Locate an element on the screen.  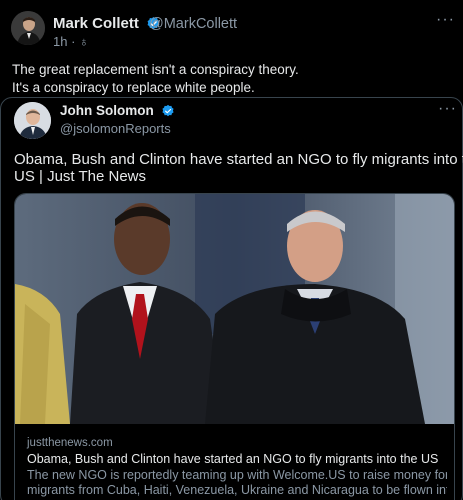
quoted-more-options-icon: ··· is located at coordinates (447, 109).